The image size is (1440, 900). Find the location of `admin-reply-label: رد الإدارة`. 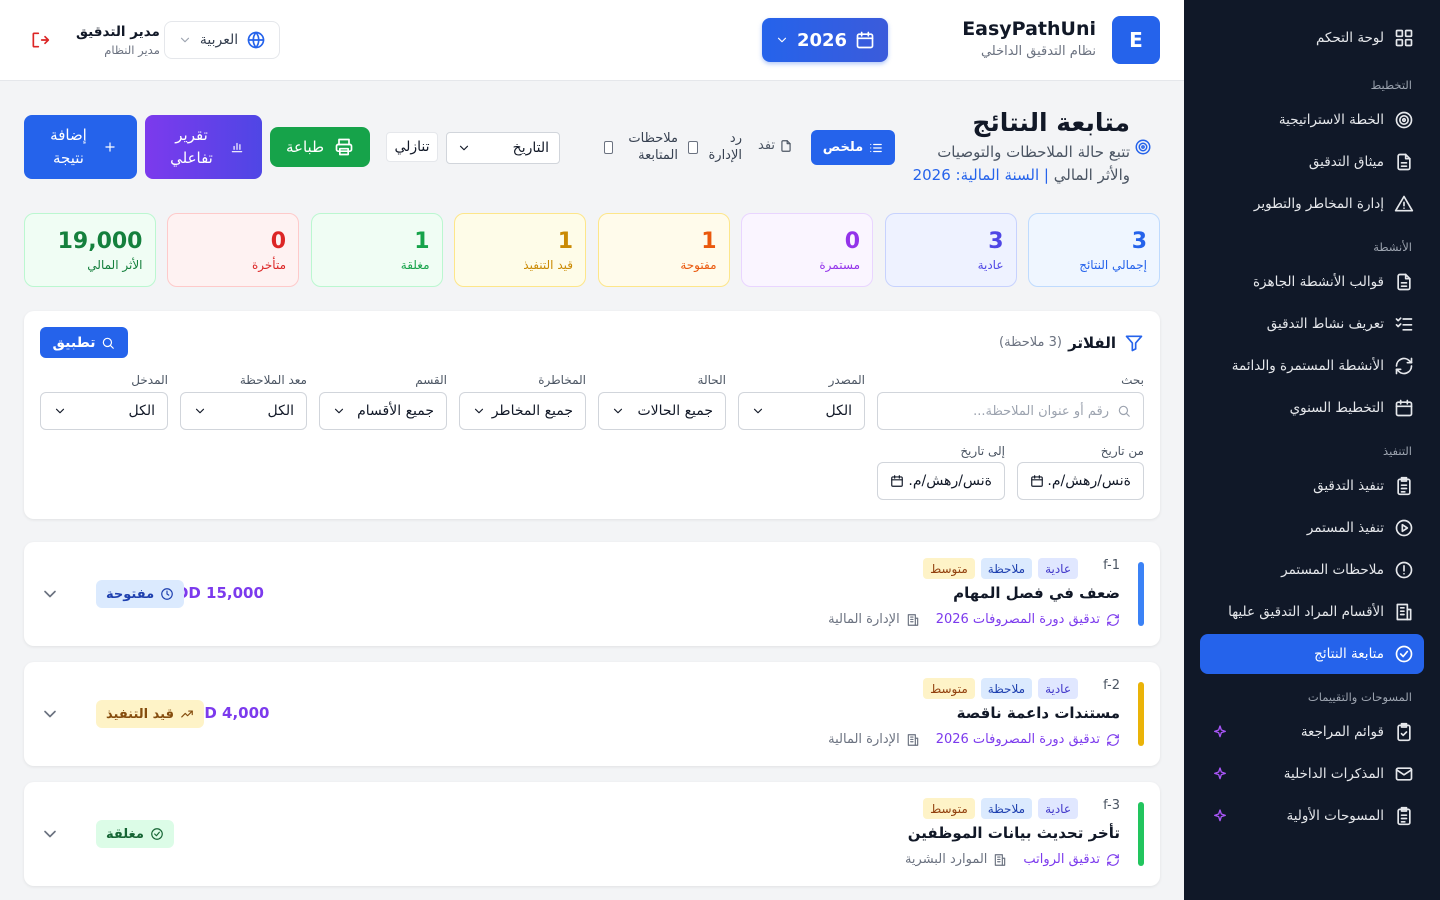

admin-reply-label: رد الإدارة is located at coordinates (725, 147).